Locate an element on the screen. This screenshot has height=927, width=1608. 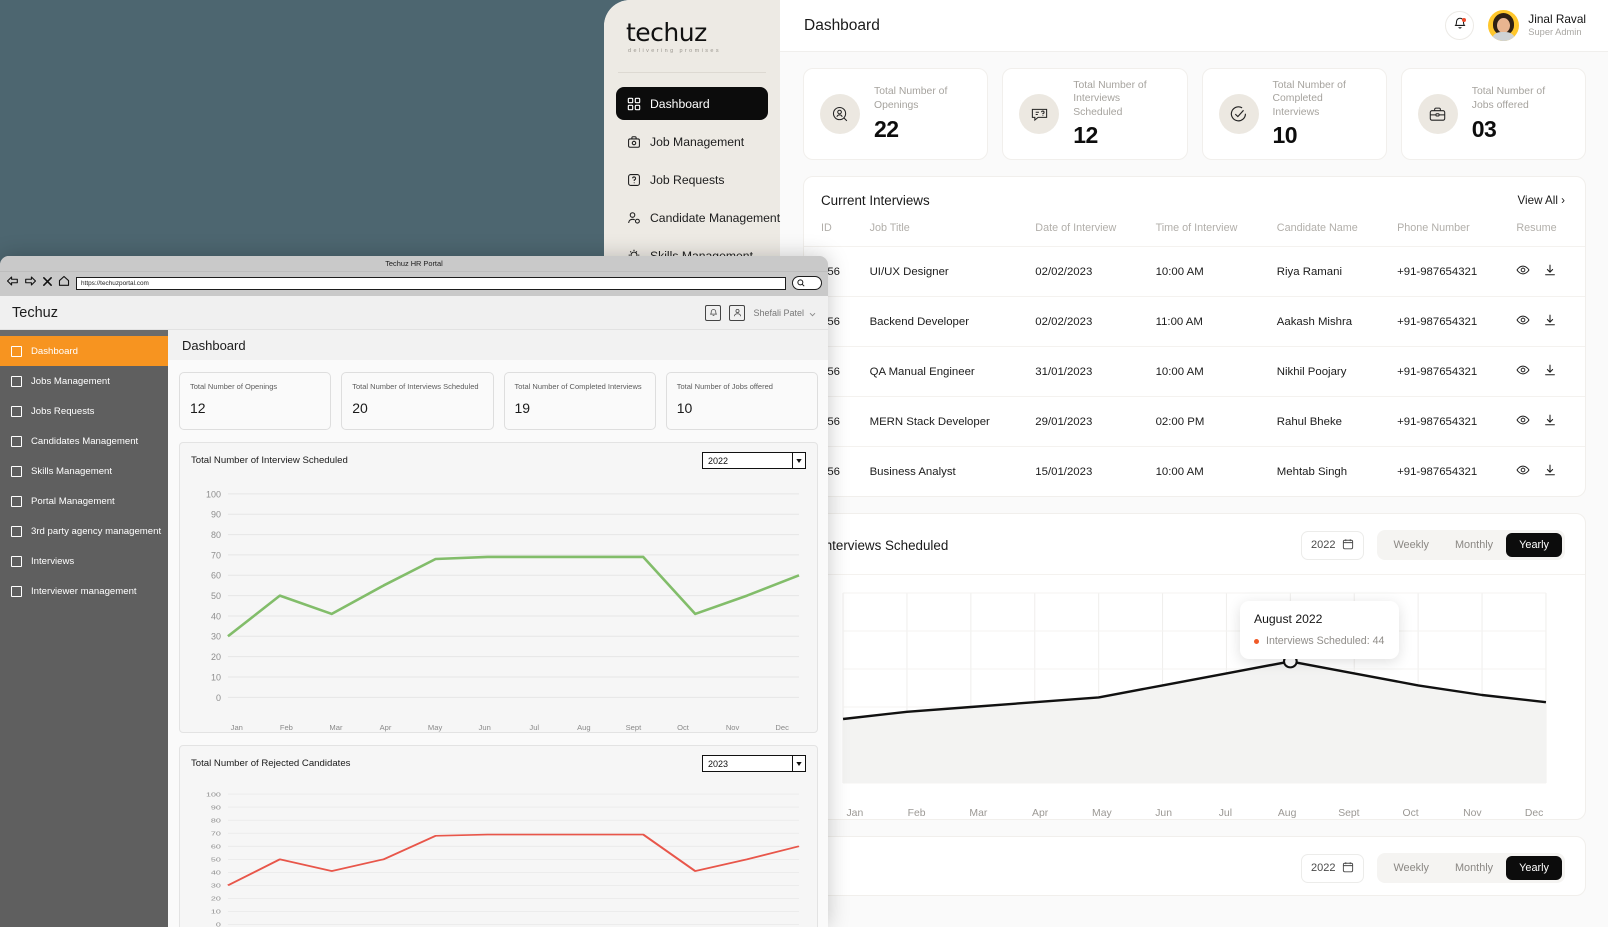
range-monthly: Monthly is located at coordinates (1474, 545).